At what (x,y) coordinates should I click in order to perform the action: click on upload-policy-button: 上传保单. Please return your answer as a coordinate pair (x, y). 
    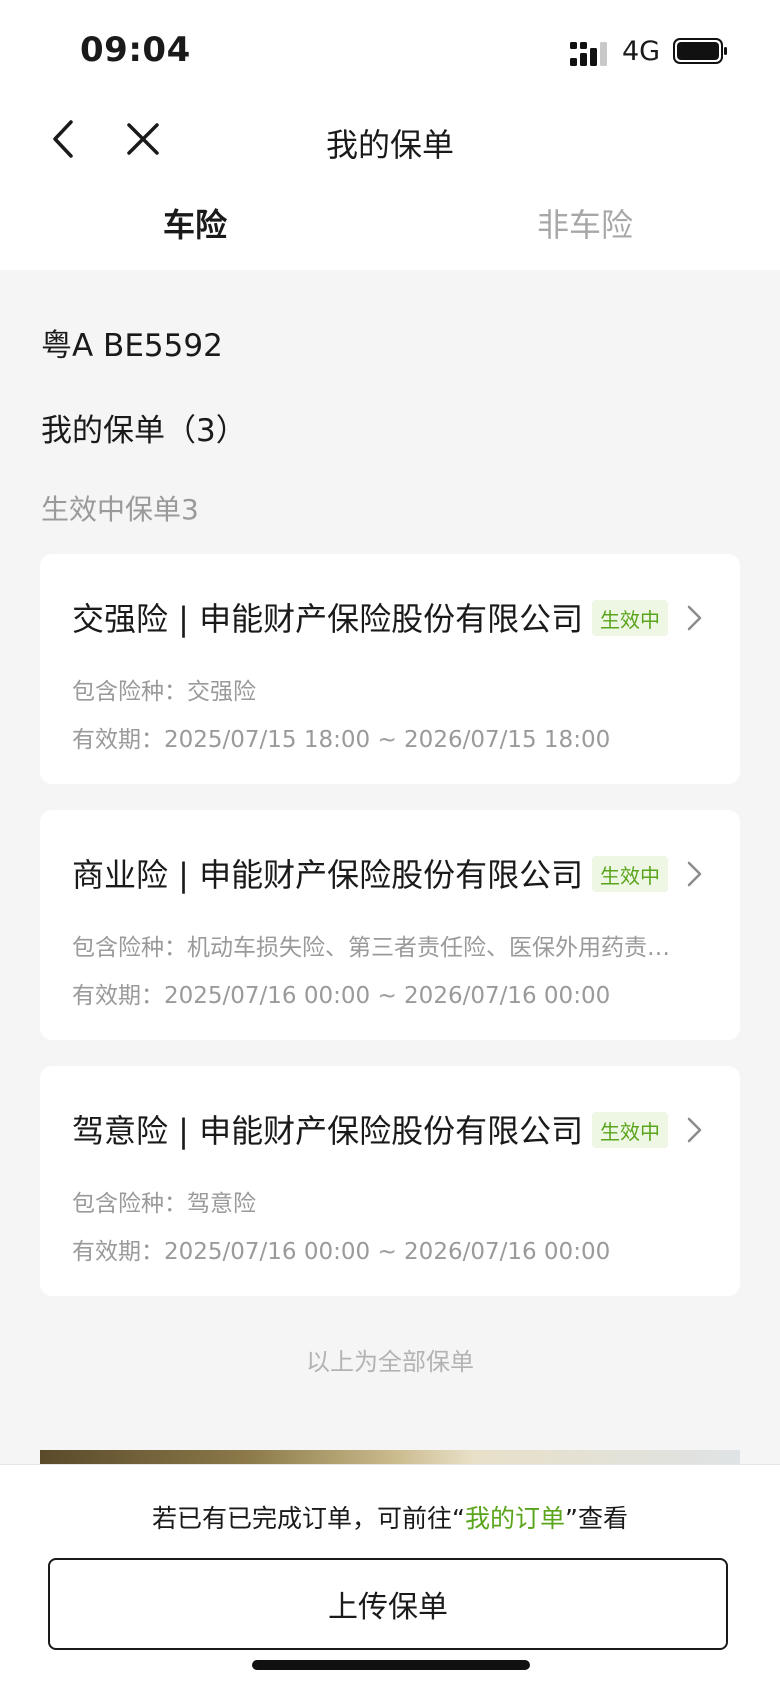
    Looking at the image, I should click on (388, 1604).